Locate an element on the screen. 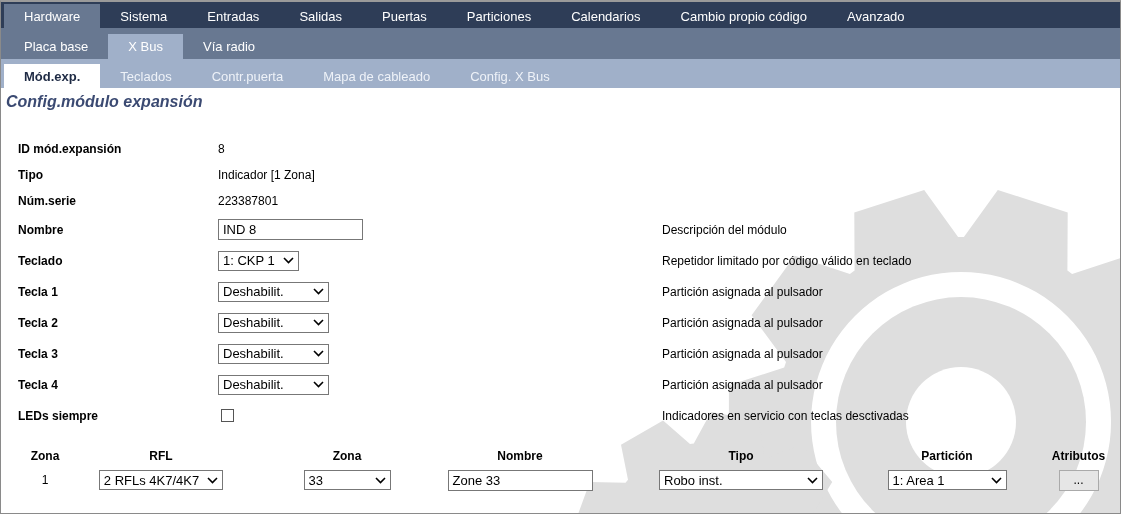 The width and height of the screenshot is (1121, 514). checkbox is located at coordinates (227, 415).